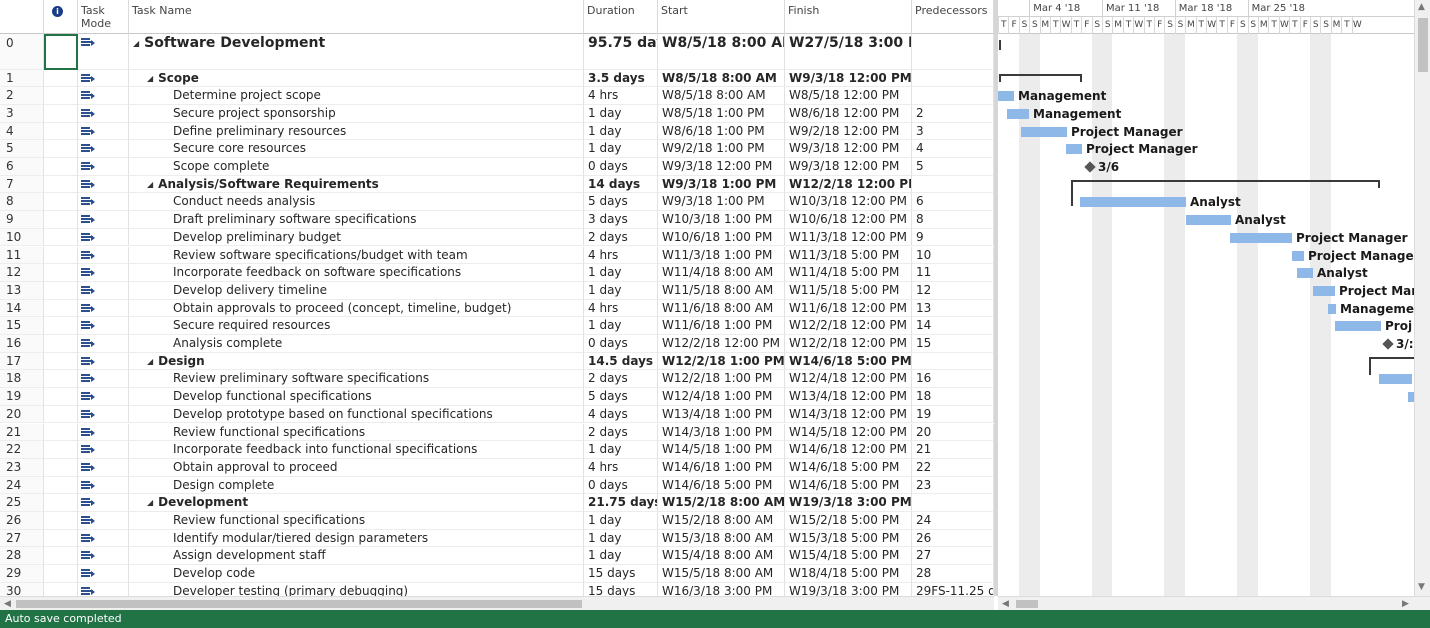 The height and width of the screenshot is (628, 1430). Describe the element at coordinates (721, 589) in the screenshot. I see `start-cell: W16/3/18 3:00 PM` at that location.